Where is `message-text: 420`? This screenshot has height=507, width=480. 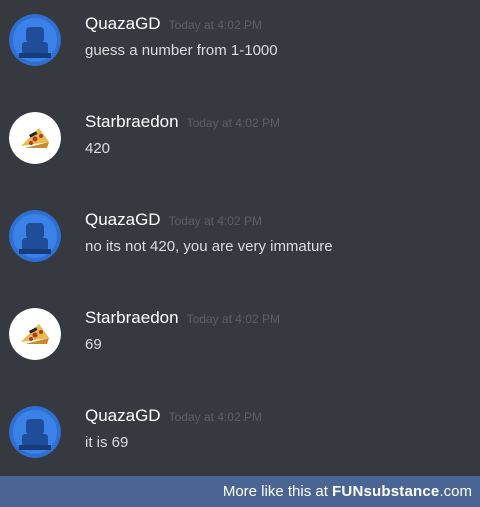
message-text: 420 is located at coordinates (98, 148).